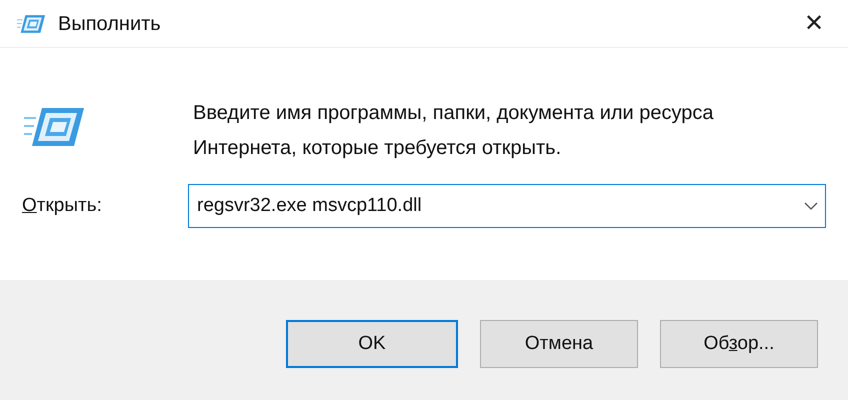  I want to click on run-icon, so click(31, 23).